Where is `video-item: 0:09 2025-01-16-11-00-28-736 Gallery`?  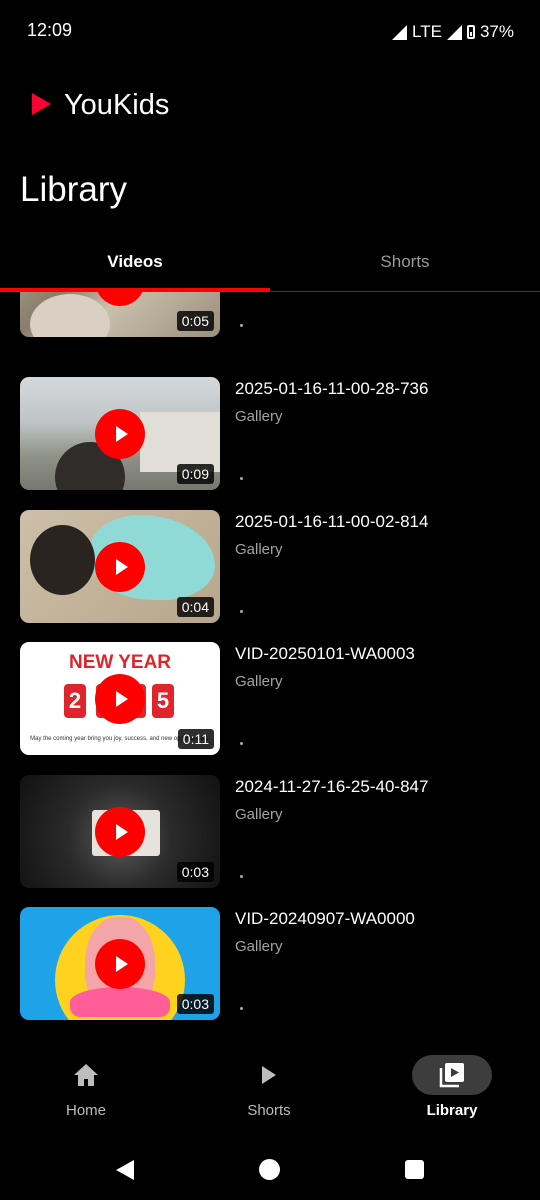 video-item: 0:09 2025-01-16-11-00-28-736 Gallery is located at coordinates (270, 433).